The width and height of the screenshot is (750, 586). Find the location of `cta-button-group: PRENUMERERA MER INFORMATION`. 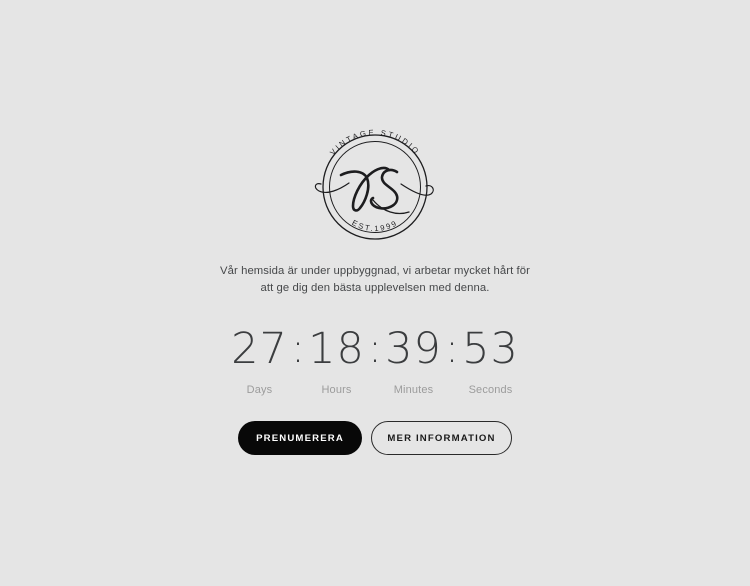

cta-button-group: PRENUMERERA MER INFORMATION is located at coordinates (375, 438).